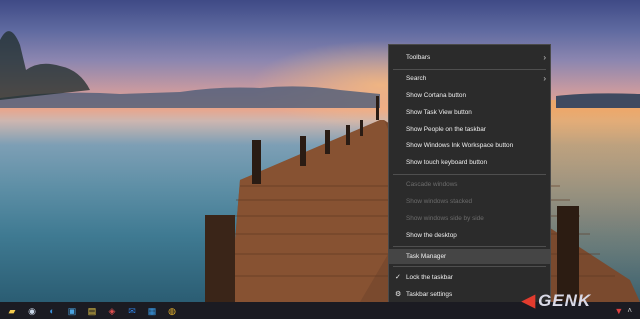  I want to click on menu-item-show-side-by-side: Show windows side by side, so click(445, 218).